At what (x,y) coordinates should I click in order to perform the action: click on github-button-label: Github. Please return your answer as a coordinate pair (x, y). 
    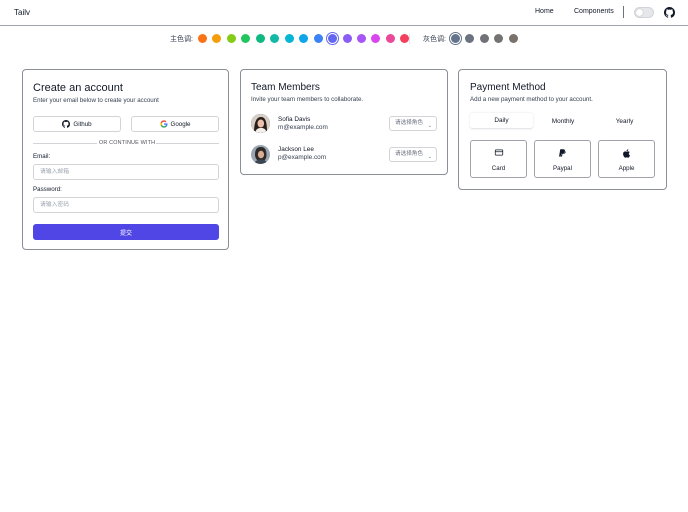
    Looking at the image, I should click on (82, 124).